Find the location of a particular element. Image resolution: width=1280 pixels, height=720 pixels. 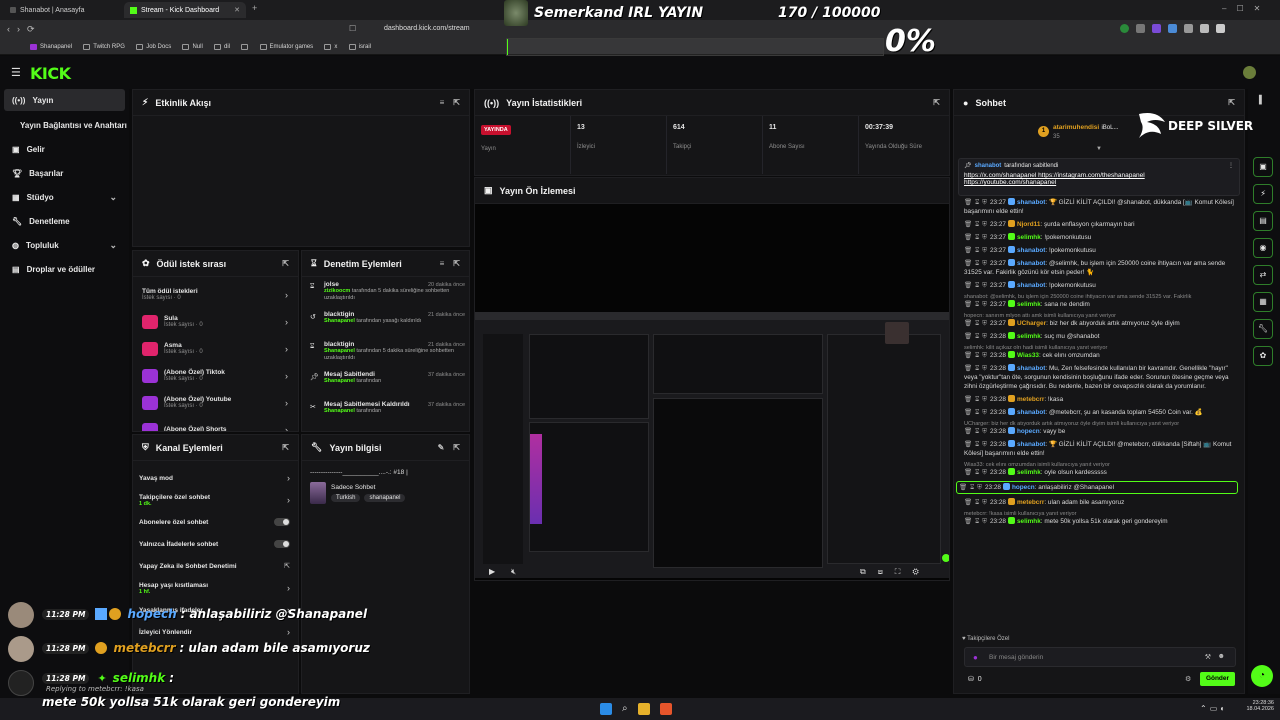

channel-points: ⛁ 0 is located at coordinates (975, 679).